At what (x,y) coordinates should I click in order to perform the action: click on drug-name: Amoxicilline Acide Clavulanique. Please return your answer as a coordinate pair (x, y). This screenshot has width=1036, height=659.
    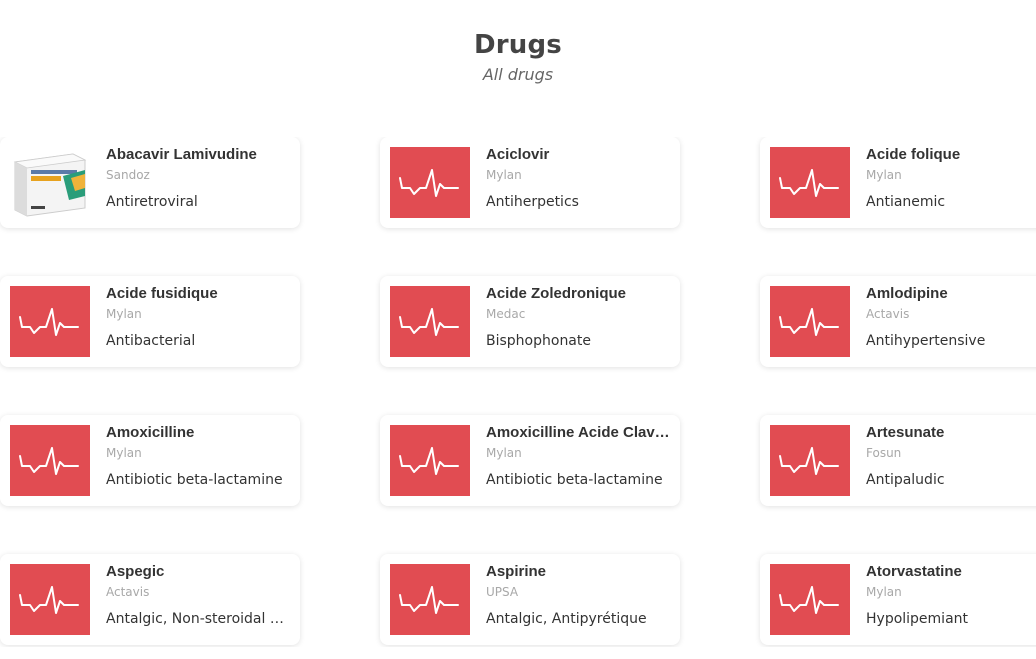
    Looking at the image, I should click on (578, 432).